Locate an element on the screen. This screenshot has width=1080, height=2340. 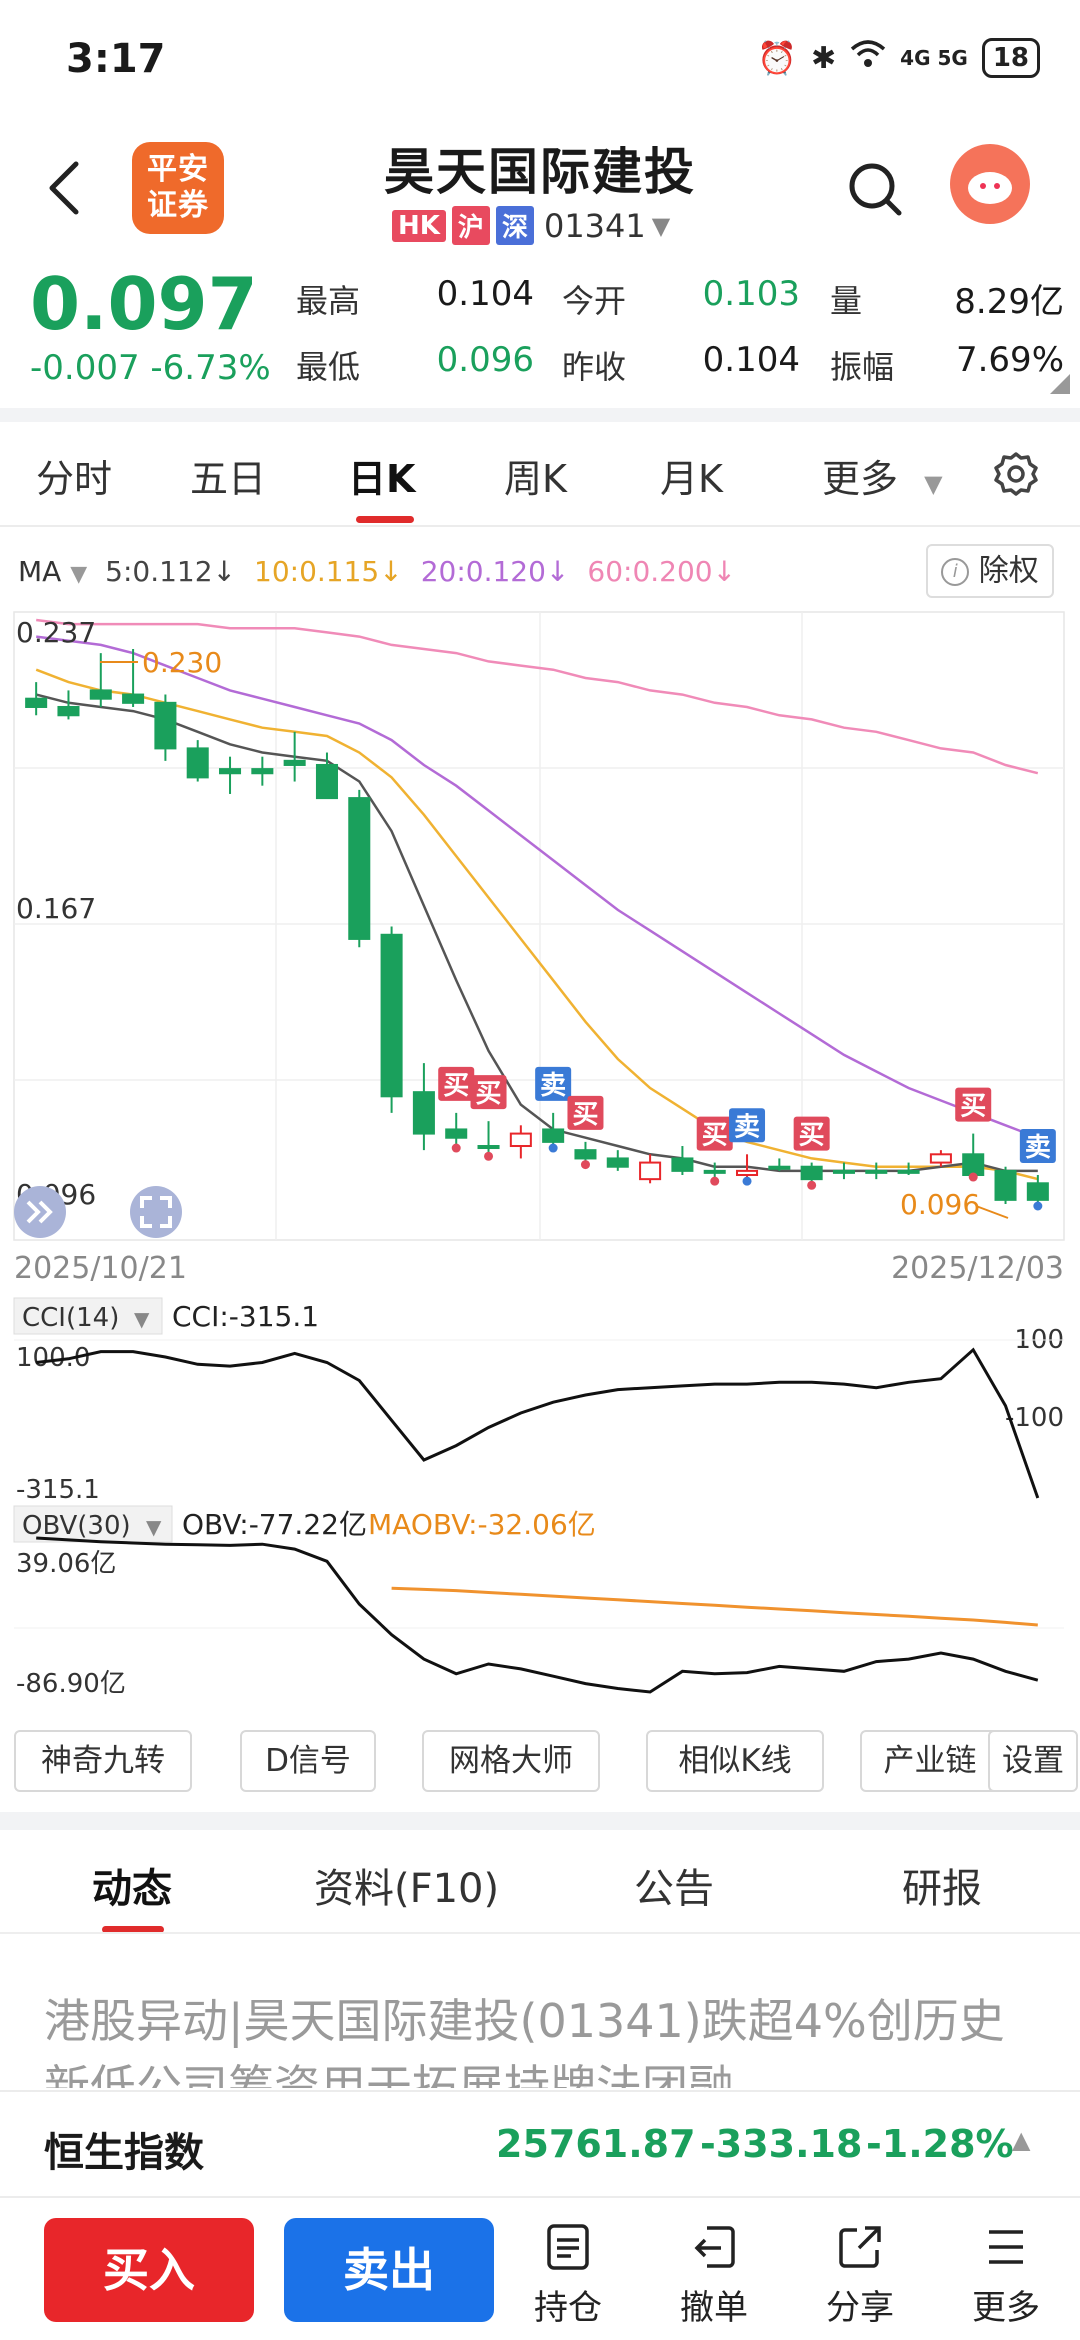
ex-rights-button: i 除权 is located at coordinates (990, 571).